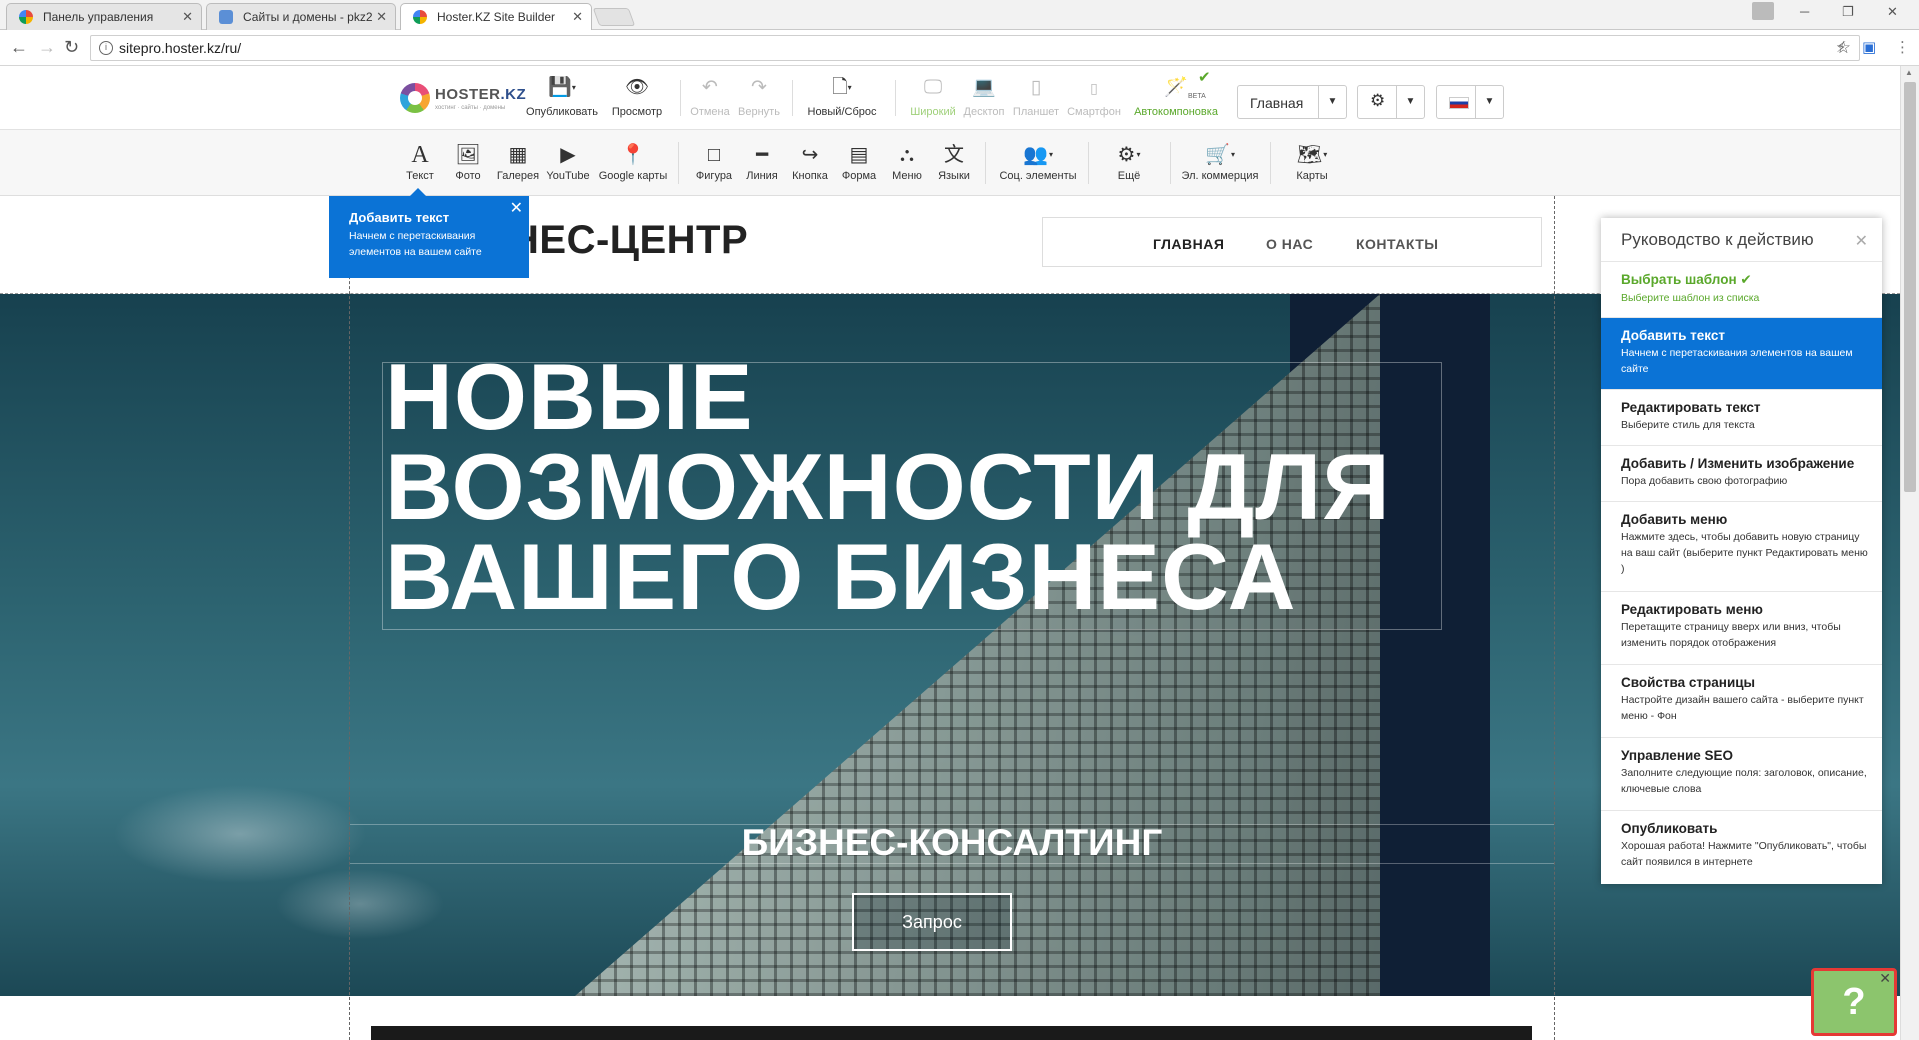 This screenshot has height=1040, width=1919. What do you see at coordinates (633, 155) in the screenshot?
I see `map-pin-icon: 📍` at bounding box center [633, 155].